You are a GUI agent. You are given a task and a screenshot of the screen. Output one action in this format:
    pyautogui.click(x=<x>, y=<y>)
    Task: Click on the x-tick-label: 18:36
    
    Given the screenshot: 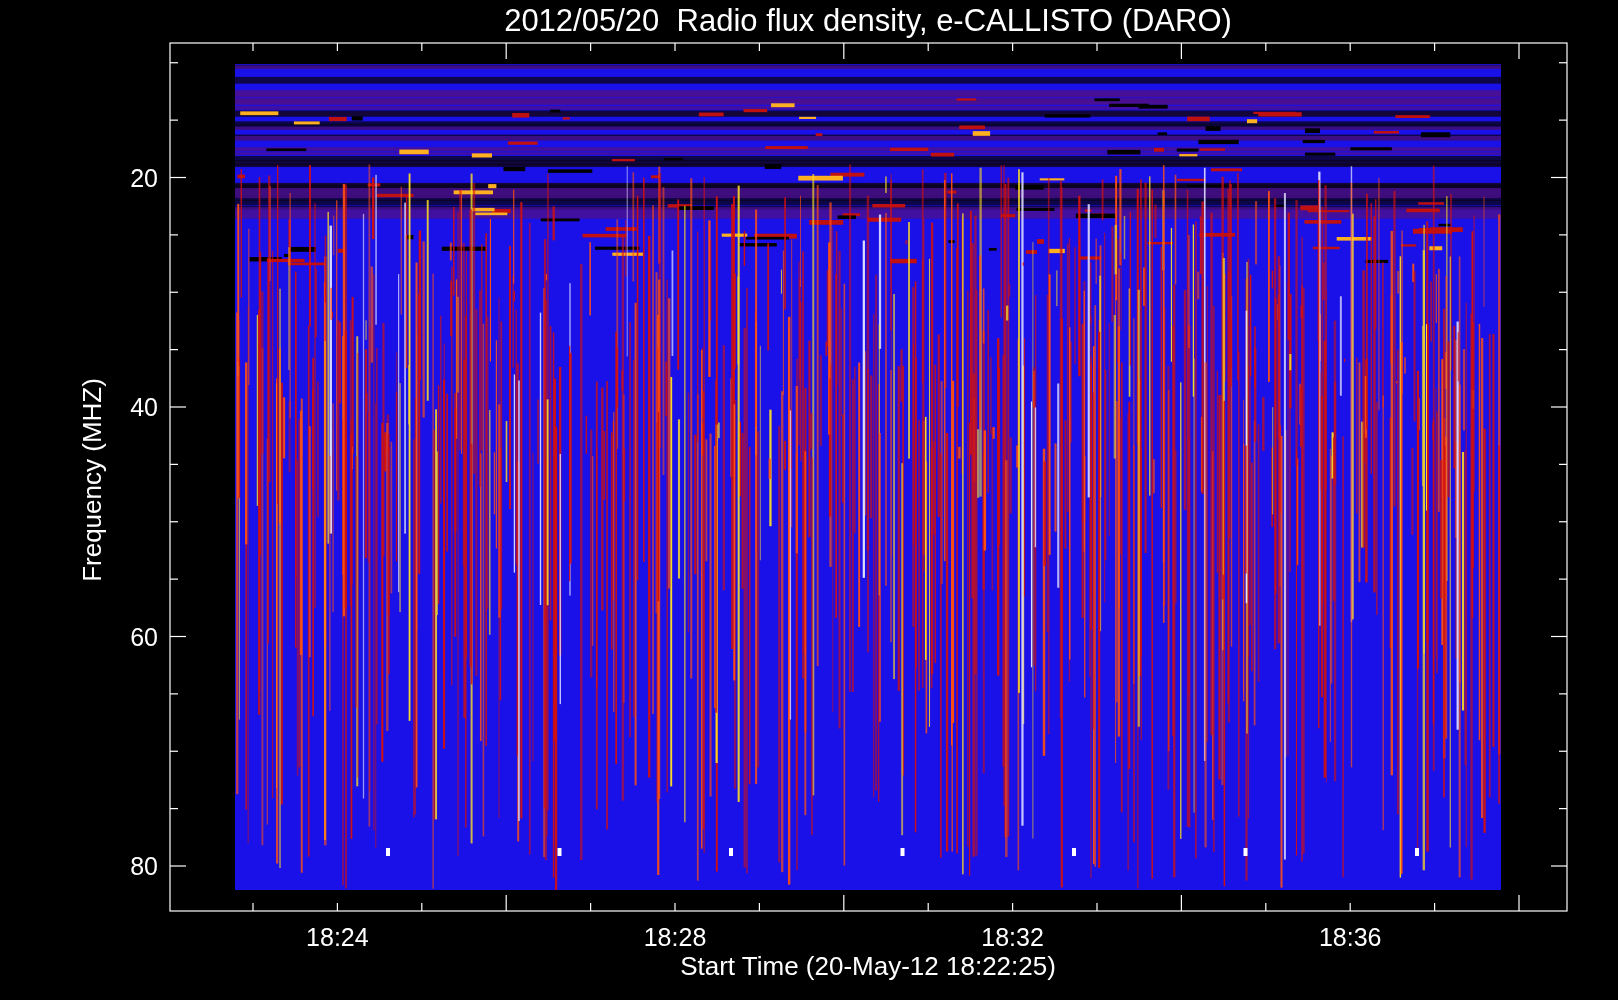 What is the action you would take?
    pyautogui.click(x=1350, y=937)
    